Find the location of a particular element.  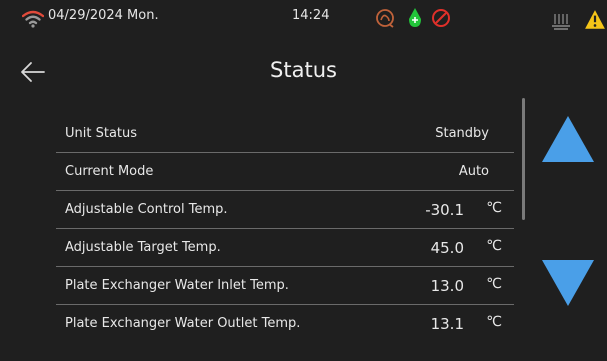

row-value: 13.0 is located at coordinates (447, 286).